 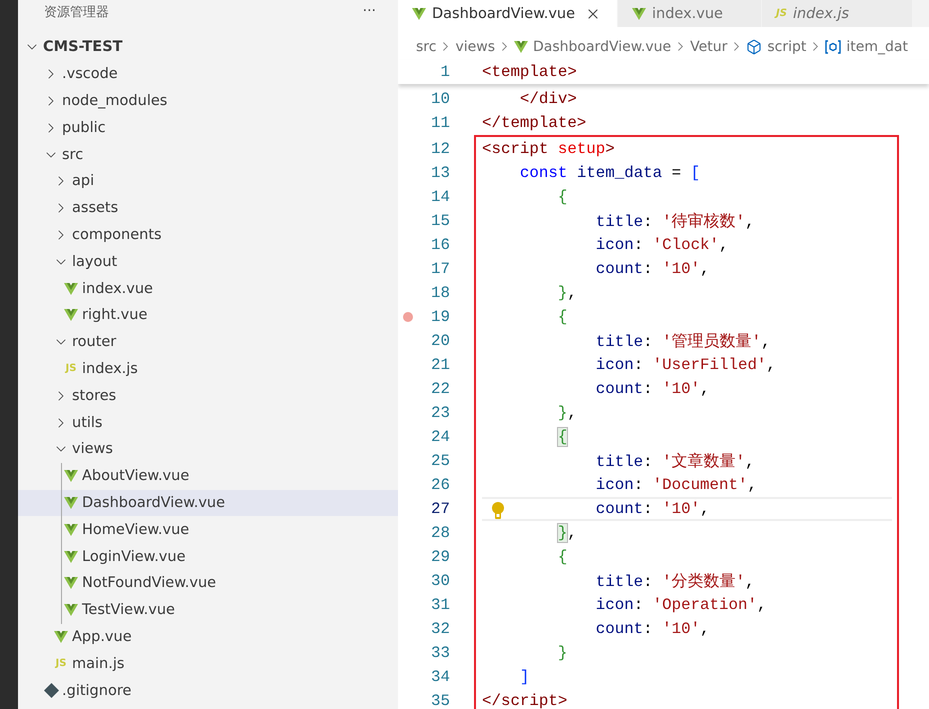 I want to click on line-number: 25, so click(x=440, y=461).